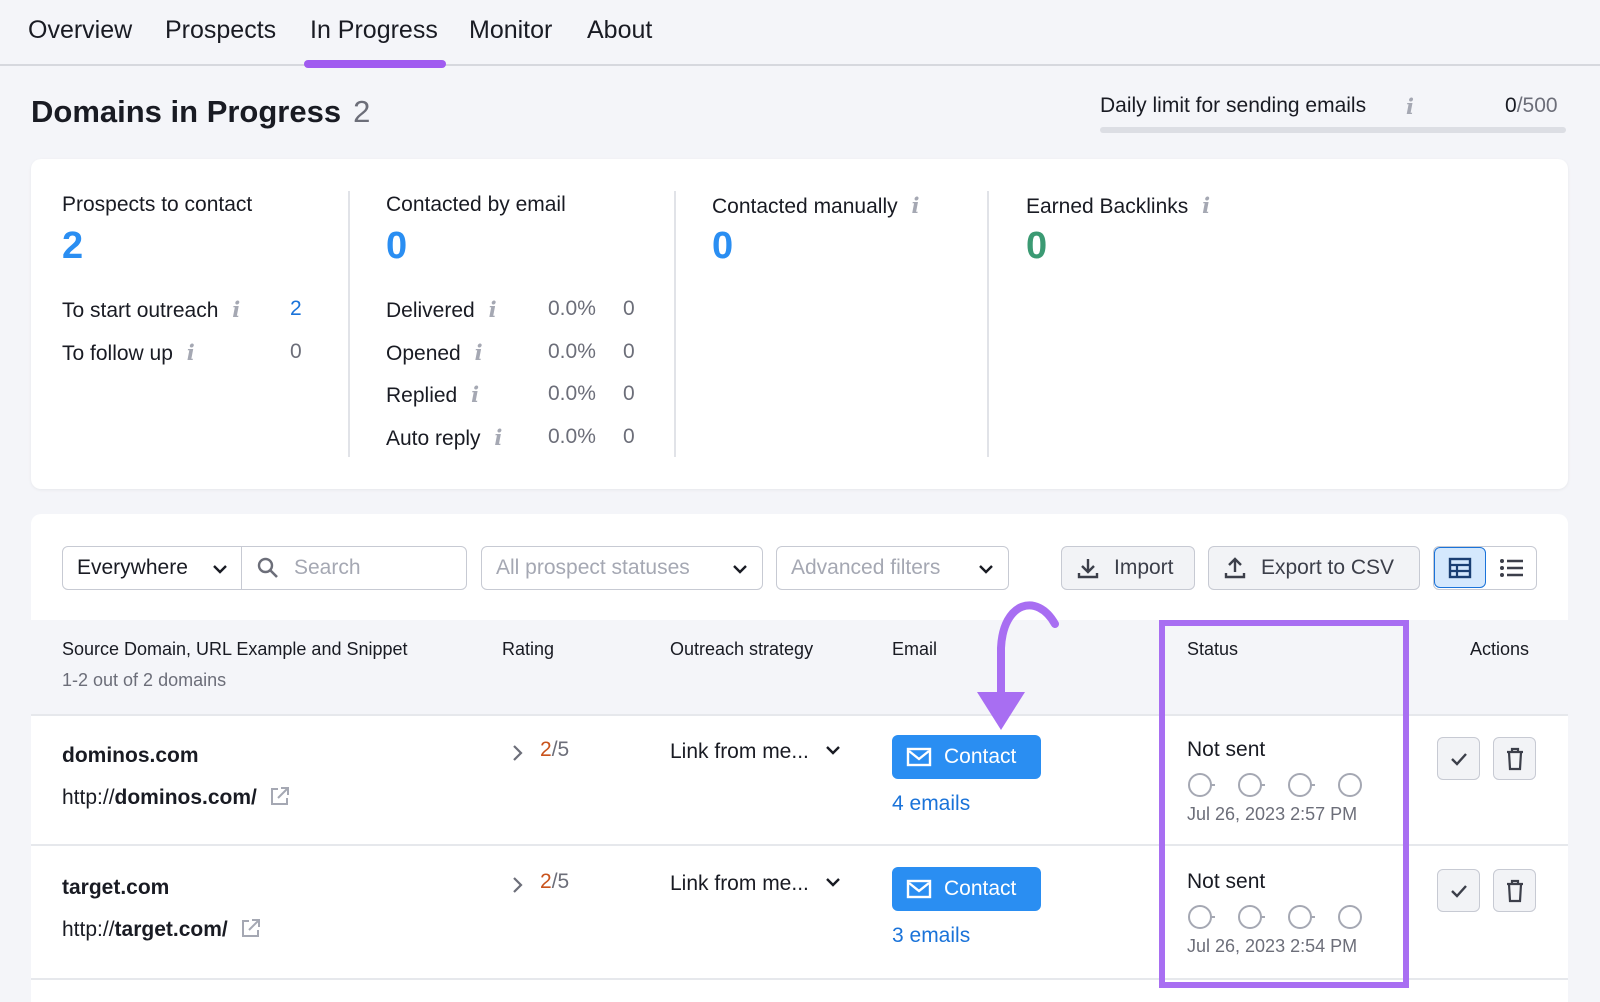 The image size is (1600, 1002). What do you see at coordinates (1537, 105) in the screenshot?
I see `daily-total: /500` at bounding box center [1537, 105].